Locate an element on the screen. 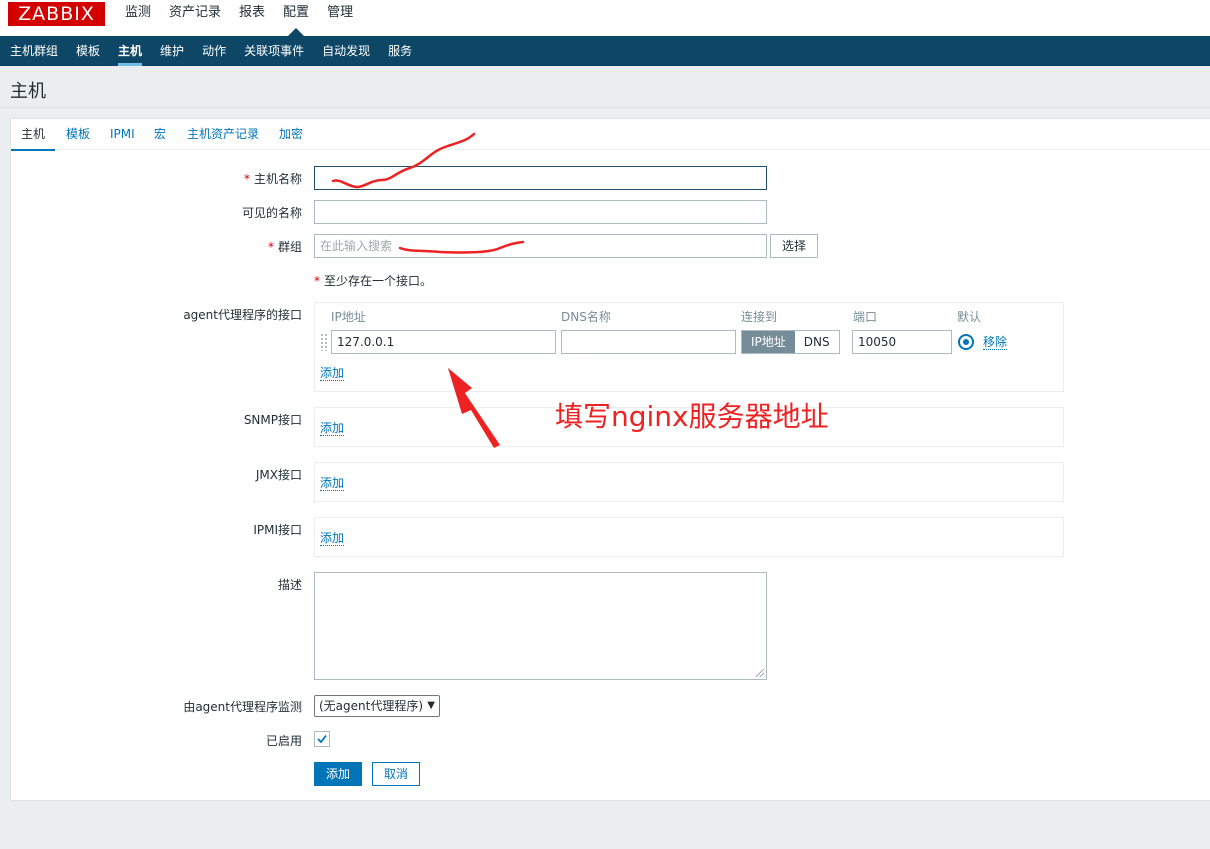 The image size is (1210, 849). add-jmx-interface-link: 添加 is located at coordinates (332, 483).